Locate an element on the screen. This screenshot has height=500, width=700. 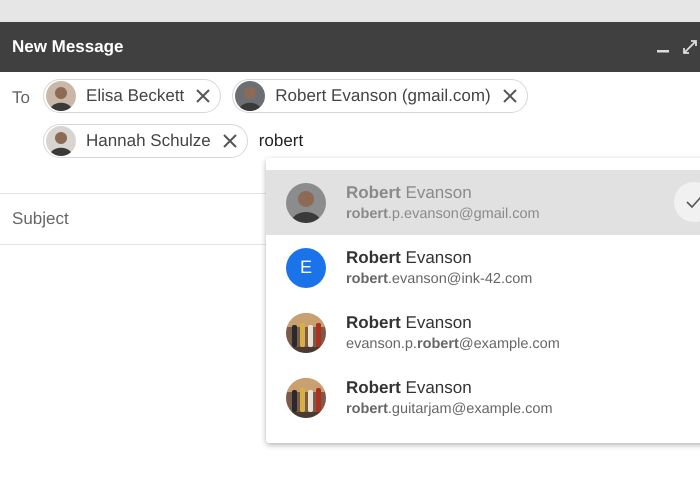
recipient-chip: Elisa Beckett is located at coordinates (132, 96).